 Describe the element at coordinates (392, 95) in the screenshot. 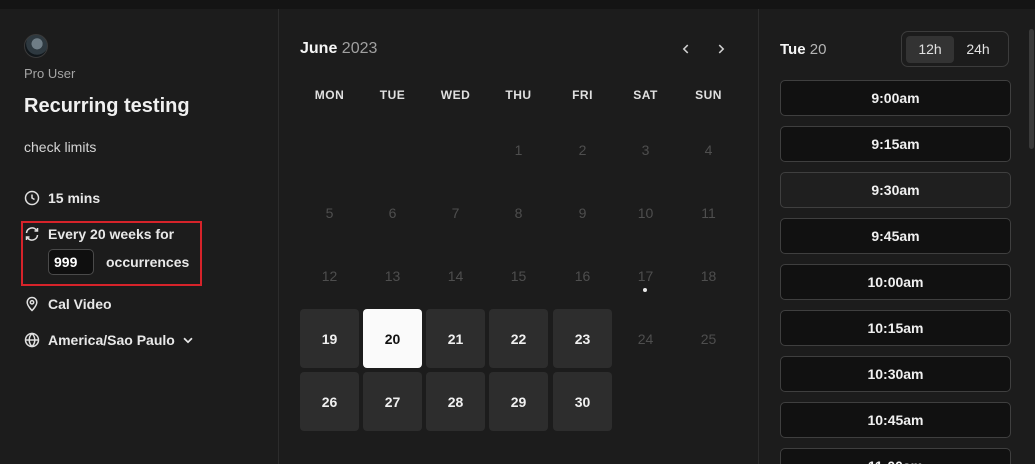

I see `weekday-label: TUE` at that location.